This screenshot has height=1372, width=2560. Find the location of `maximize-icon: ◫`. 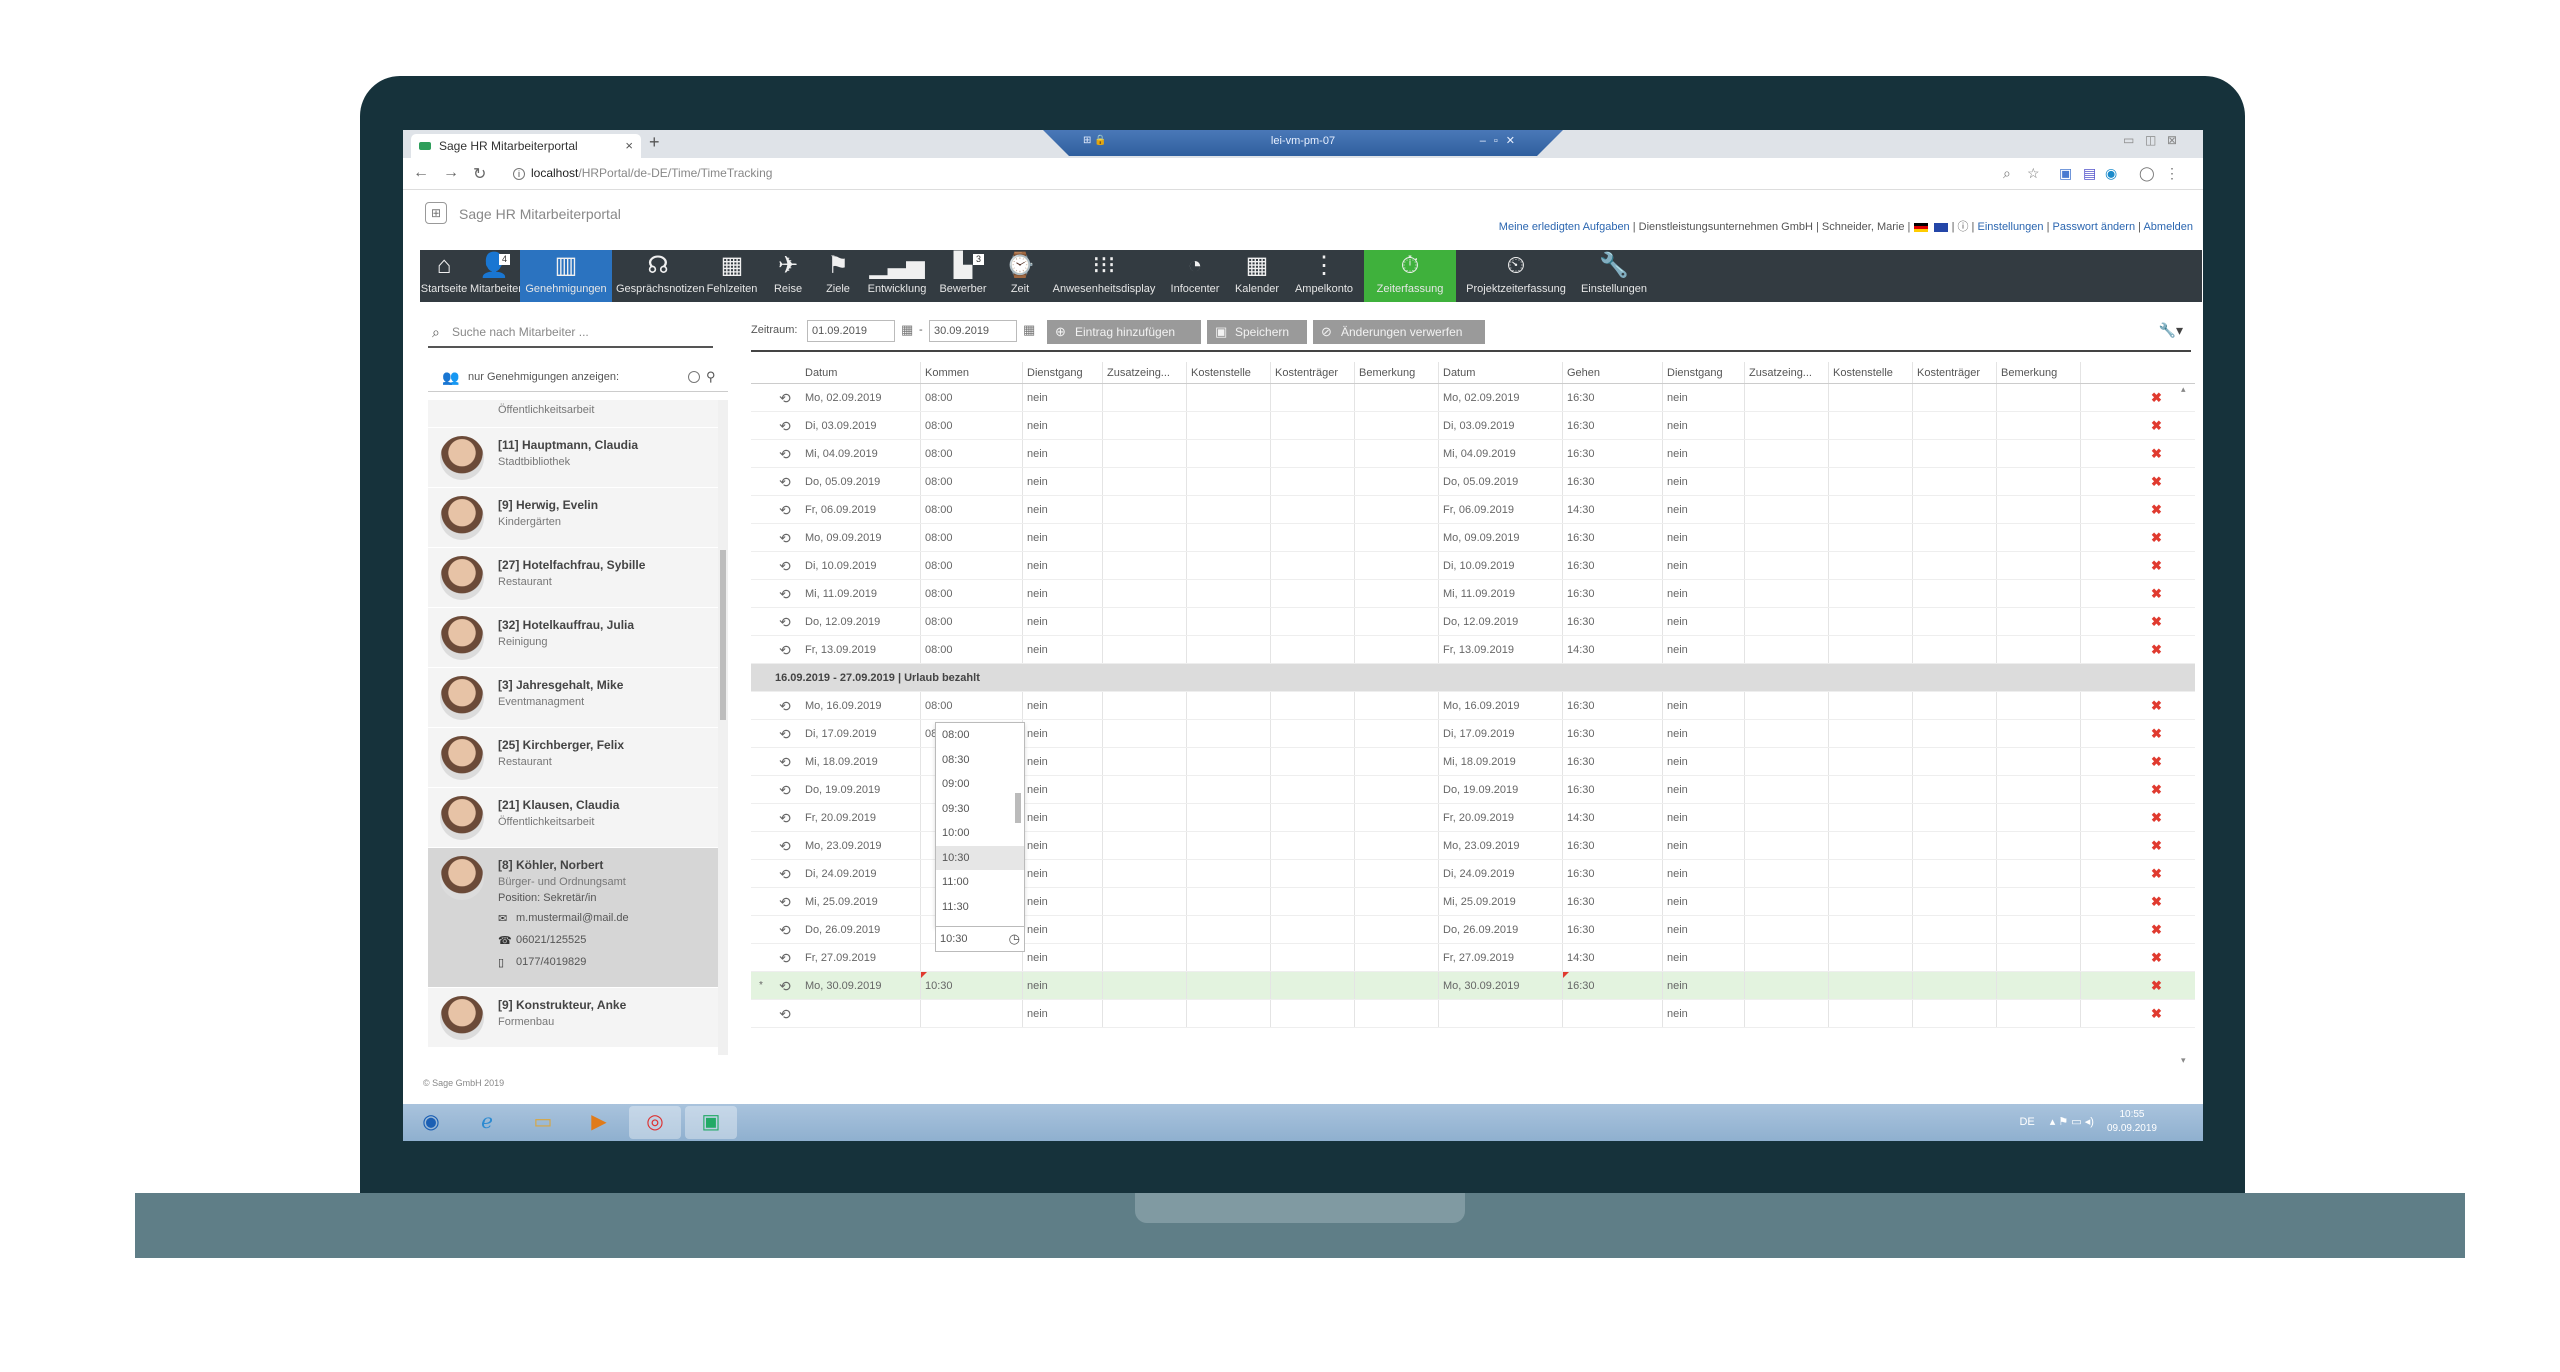

maximize-icon: ◫ is located at coordinates (2150, 140).